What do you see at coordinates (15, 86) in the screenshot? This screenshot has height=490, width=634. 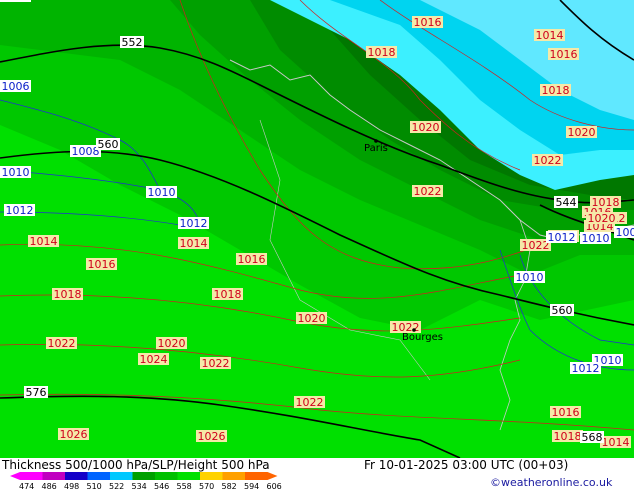 I see `pressure-label: 1006` at bounding box center [15, 86].